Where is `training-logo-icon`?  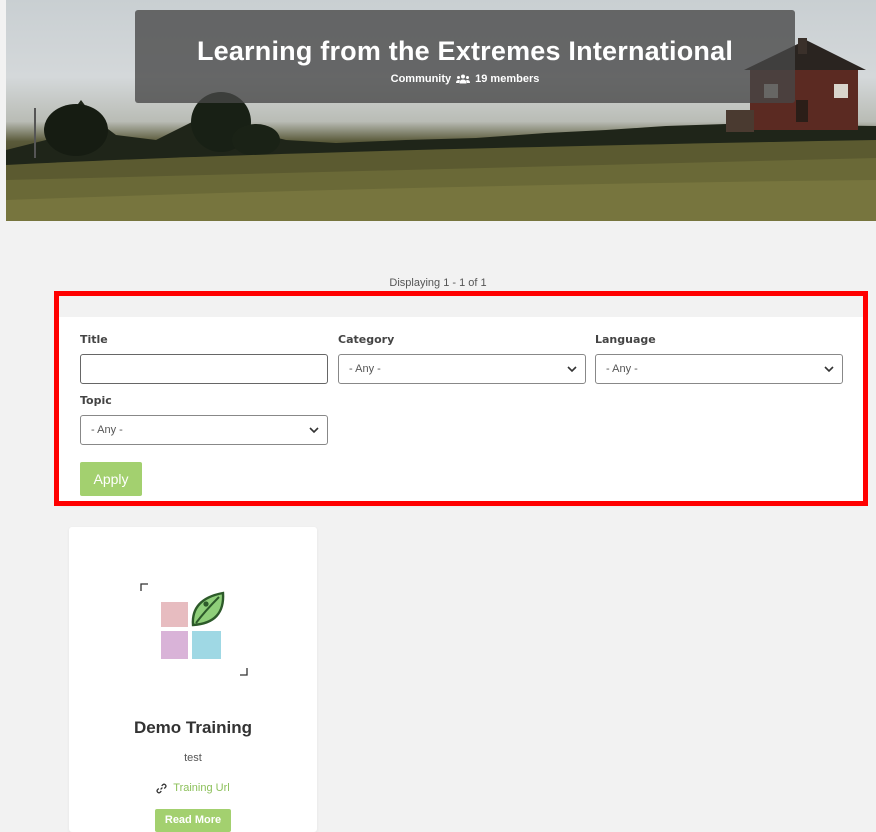
training-logo-icon is located at coordinates (194, 629).